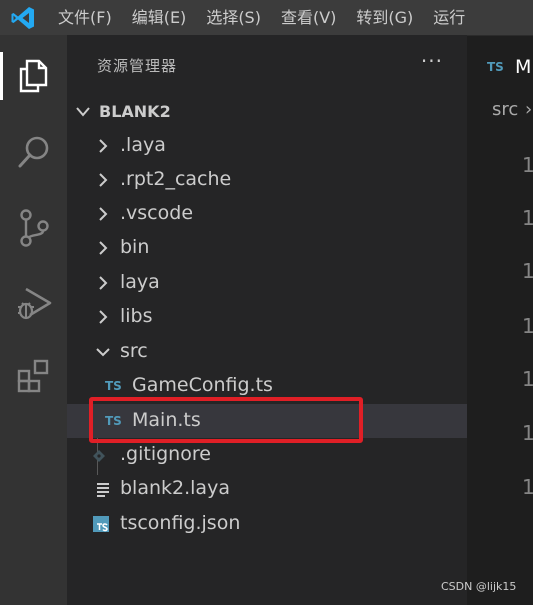  I want to click on more-actions-button: ···, so click(432, 61).